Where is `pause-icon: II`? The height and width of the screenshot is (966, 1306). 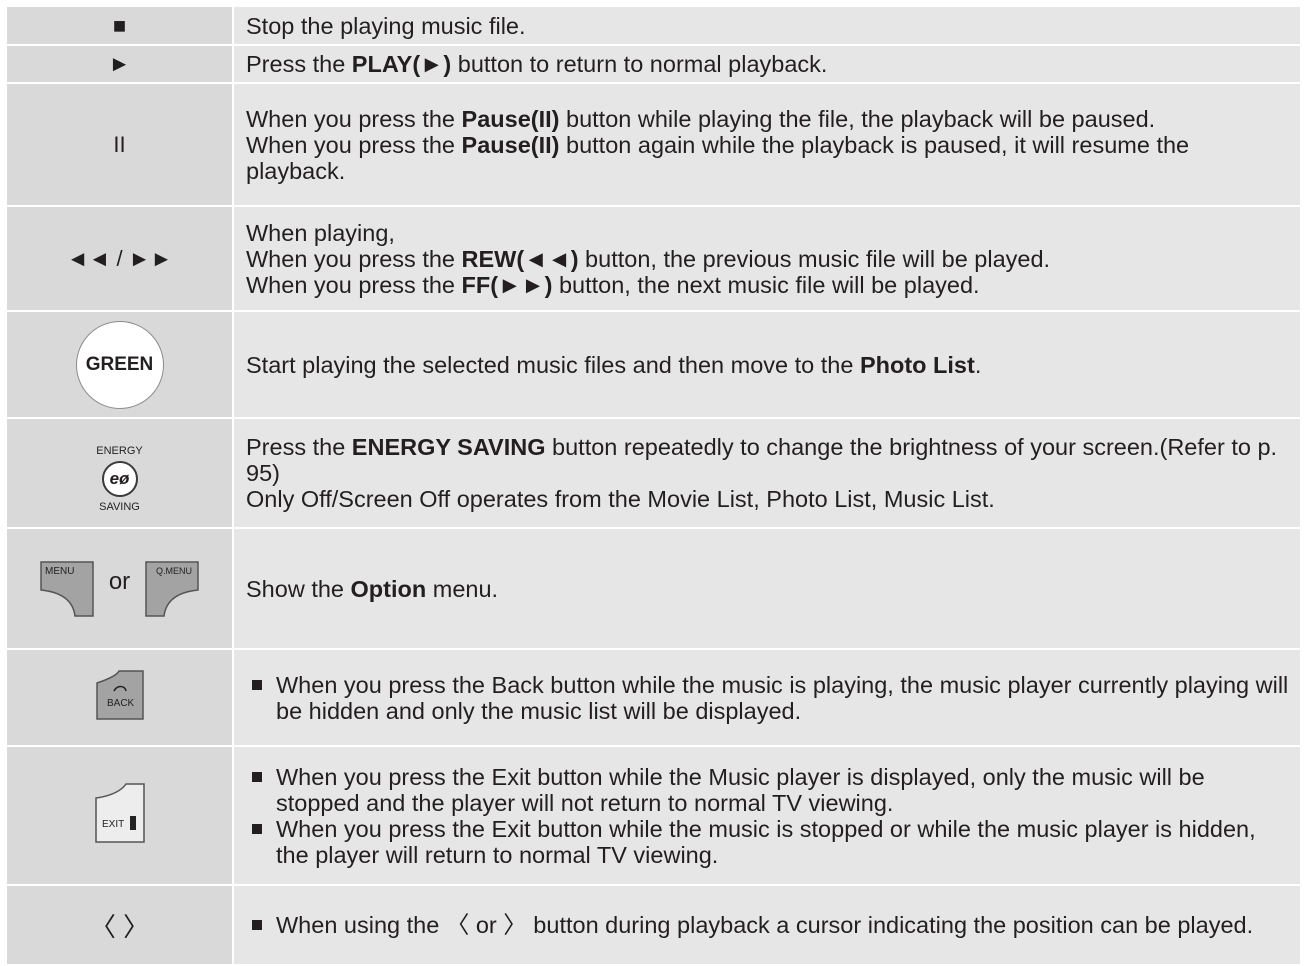
pause-icon: II is located at coordinates (119, 144).